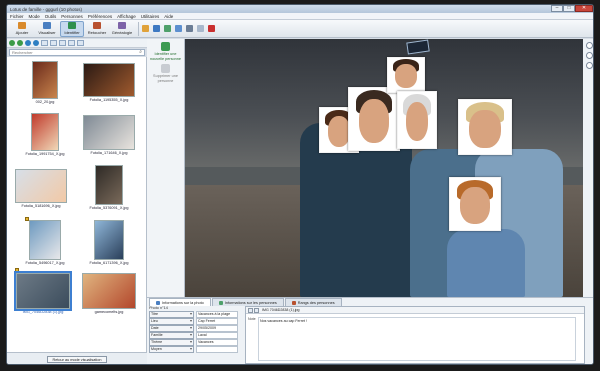  I want to click on field-value: Vacances à la plage, so click(217, 314).